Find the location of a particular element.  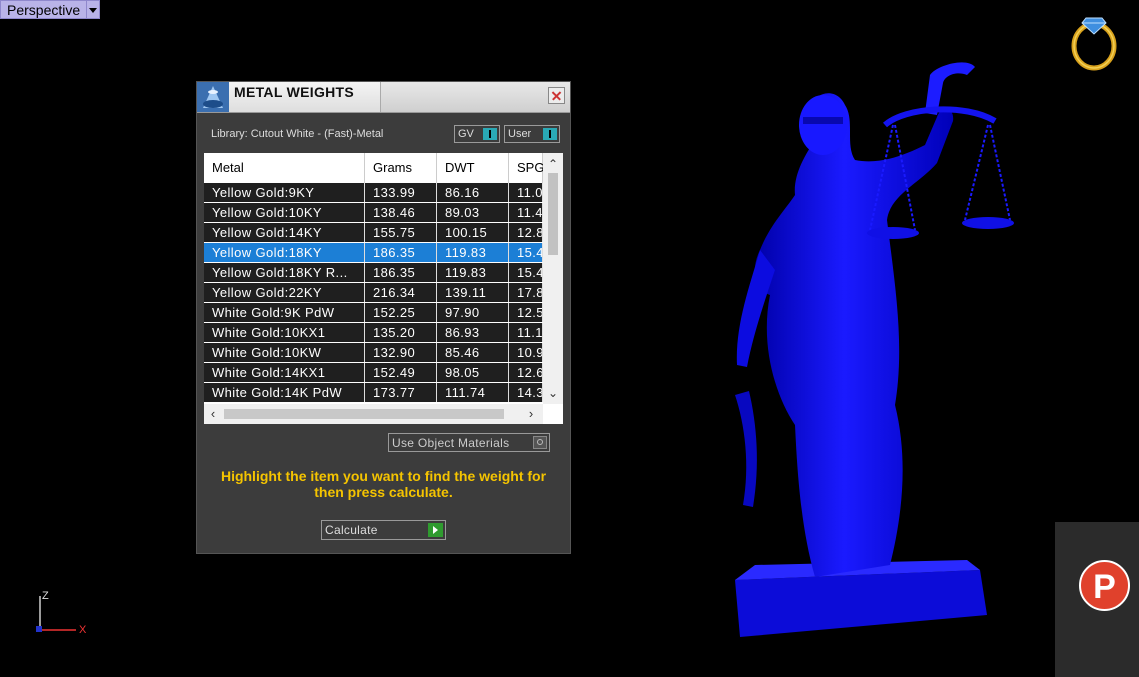

cell-grams: 133.99 is located at coordinates (401, 192).